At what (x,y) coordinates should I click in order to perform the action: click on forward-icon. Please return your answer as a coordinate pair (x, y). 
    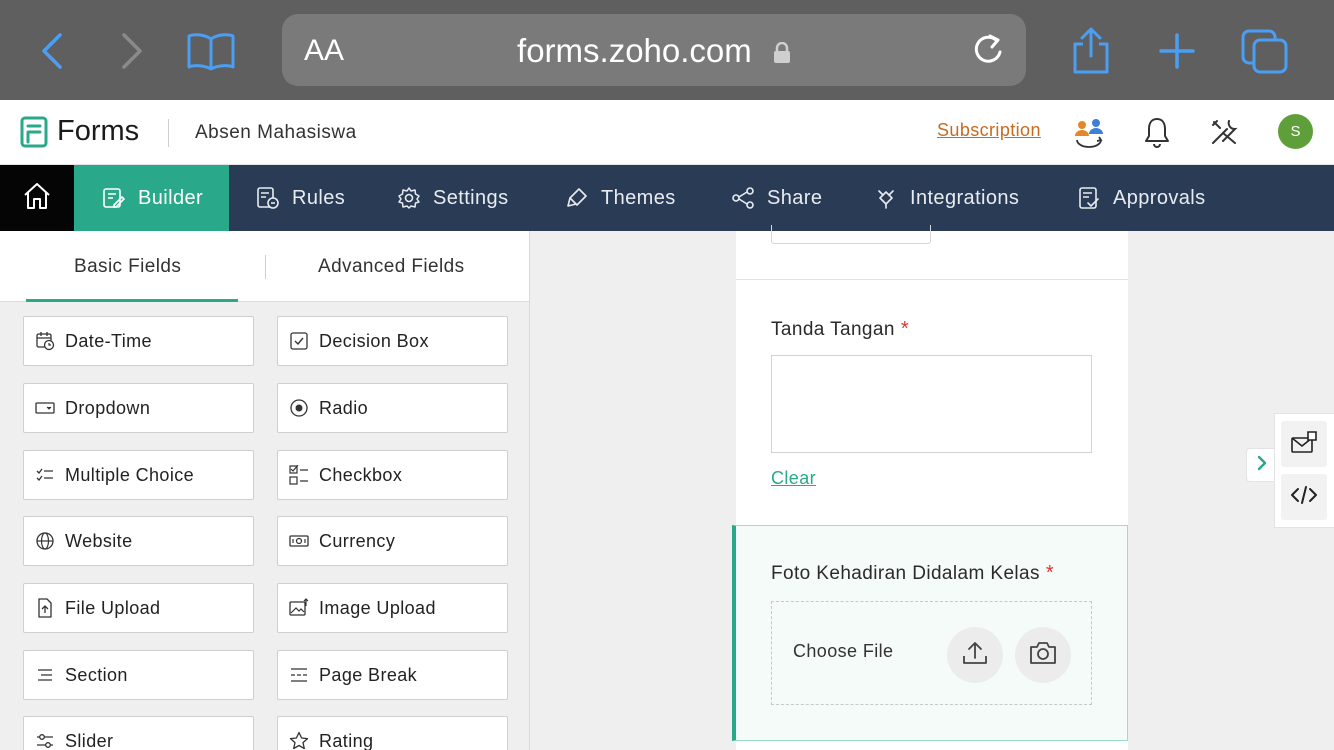
    Looking at the image, I should click on (131, 51).